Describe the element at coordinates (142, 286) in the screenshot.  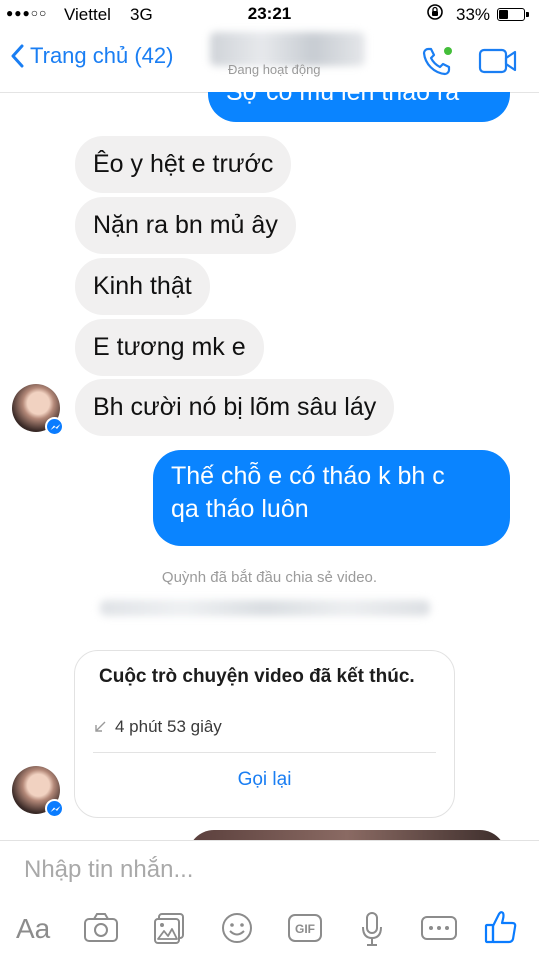
I see `message-bubble-incoming: Kinh thật` at that location.